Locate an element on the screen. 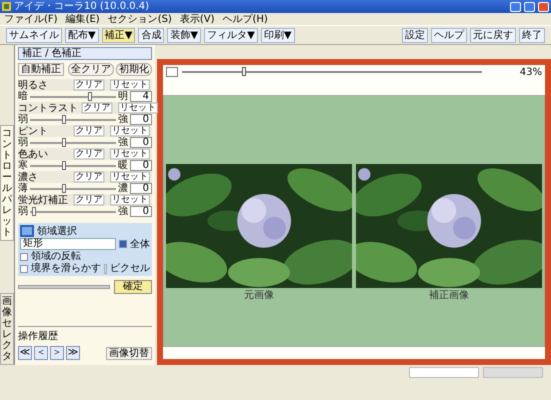 Image resolution: width=551 pixels, height=400 pixels. whole-label: 全体 is located at coordinates (140, 244).